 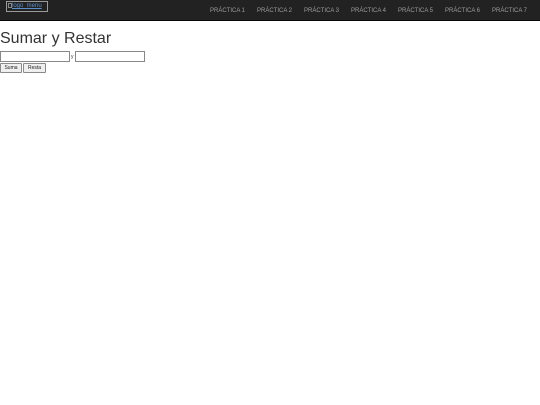 What do you see at coordinates (11, 68) in the screenshot?
I see `add-button: Suma` at bounding box center [11, 68].